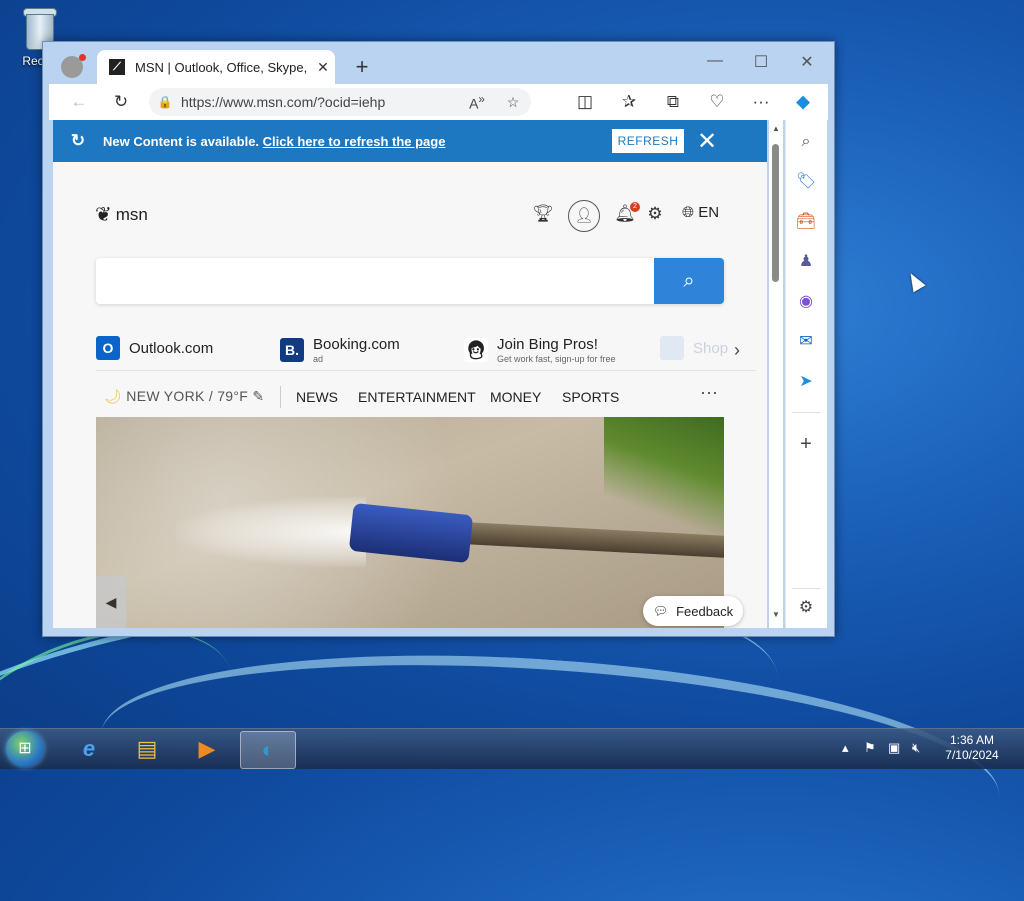 The width and height of the screenshot is (1024, 901). Describe the element at coordinates (356, 344) in the screenshot. I see `quick-link-label: Booking.com` at that location.